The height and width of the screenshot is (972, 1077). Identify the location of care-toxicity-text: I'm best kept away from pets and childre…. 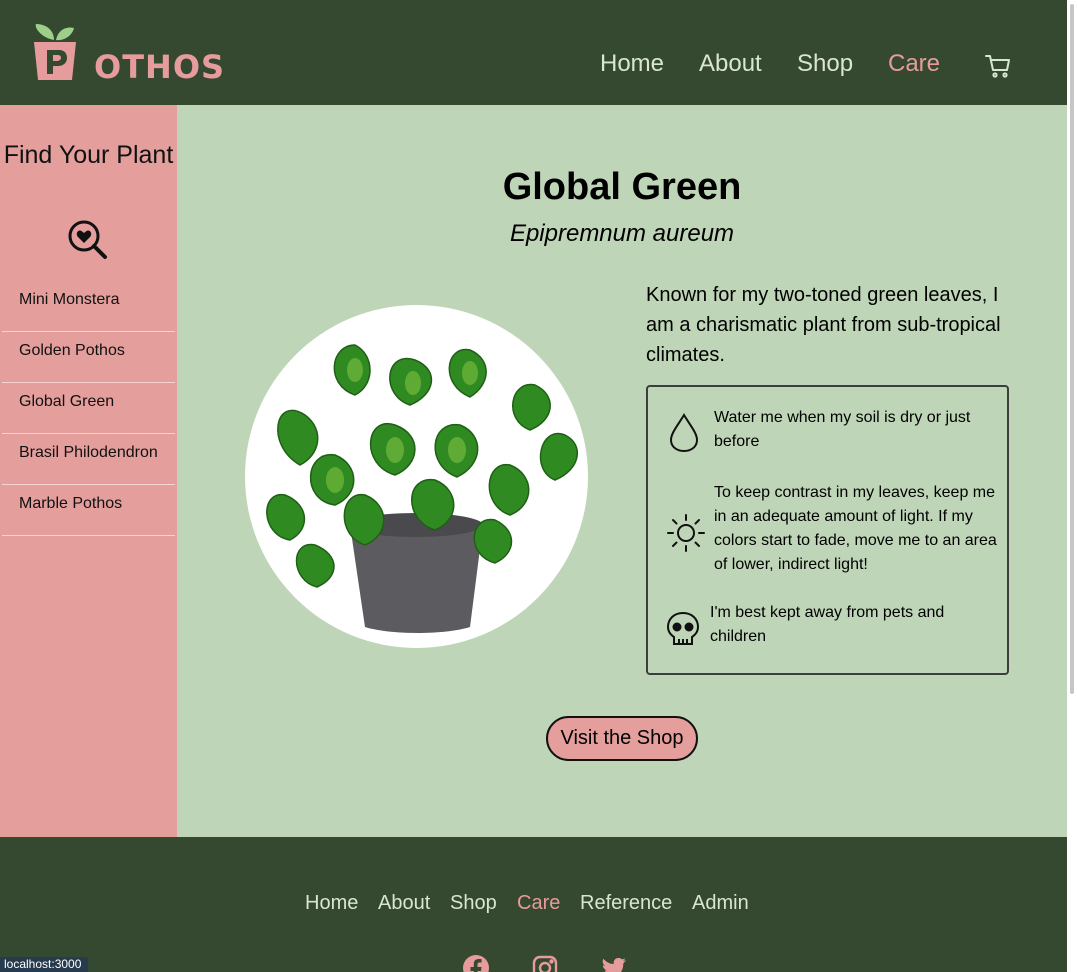
(827, 624).